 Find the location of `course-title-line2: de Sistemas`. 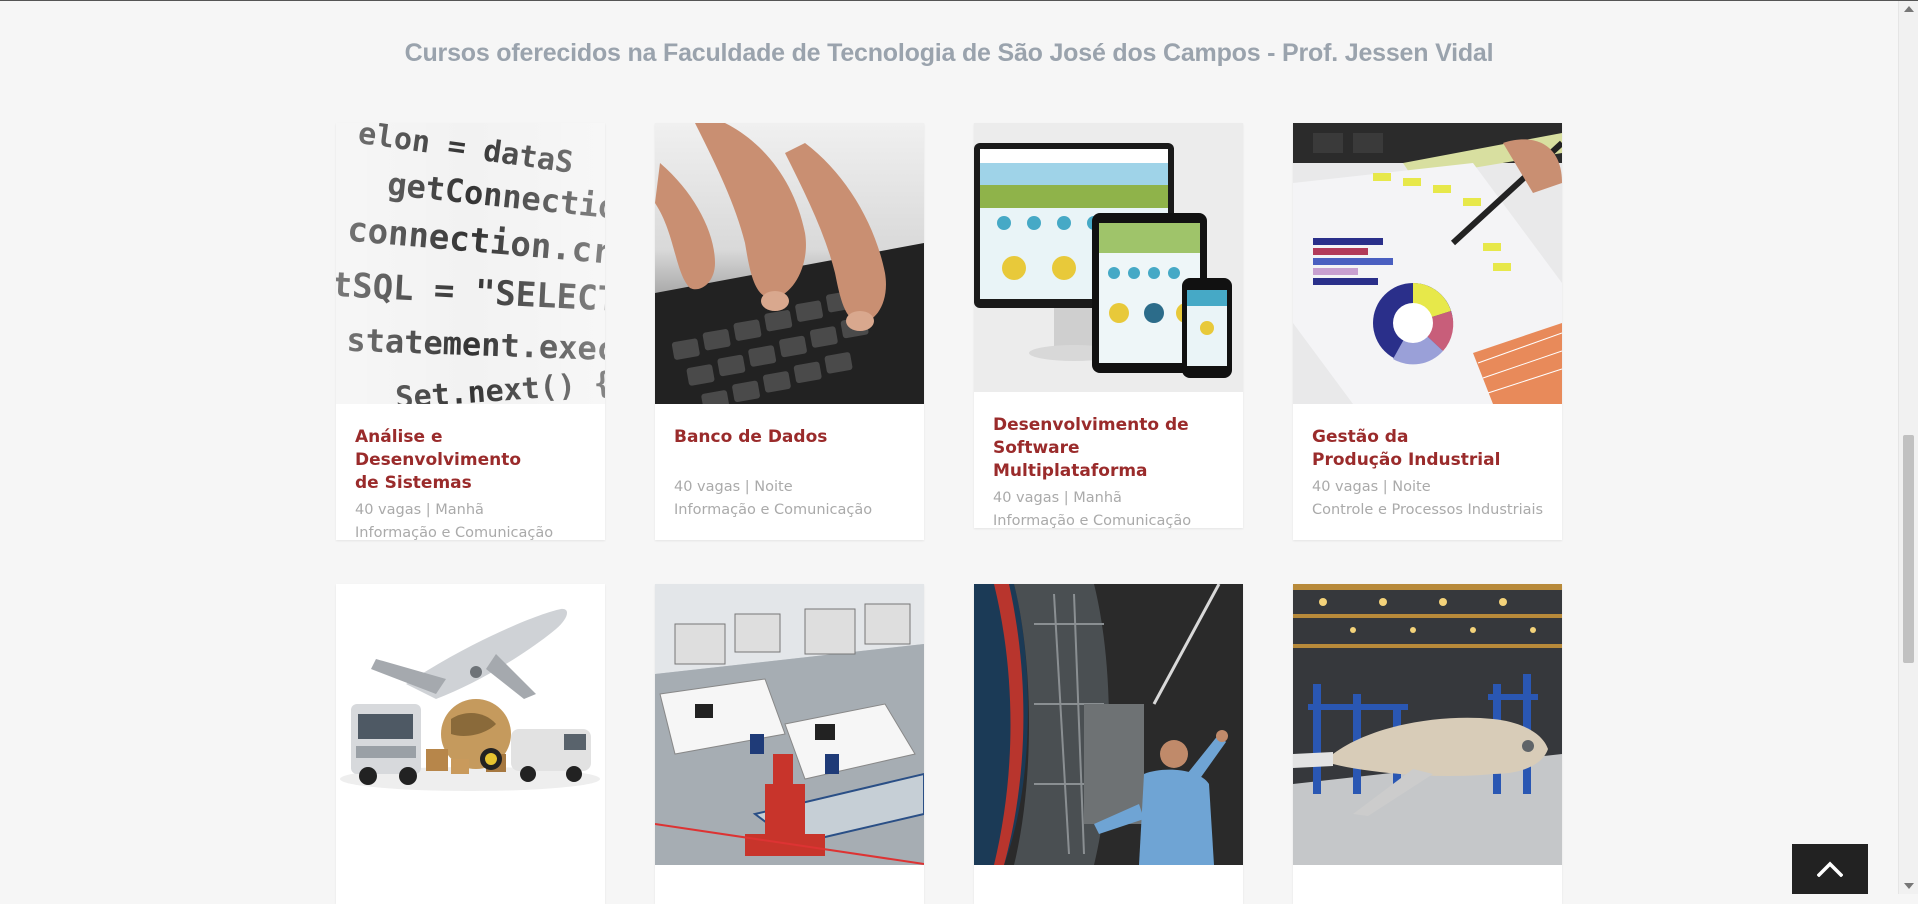

course-title-line2: de Sistemas is located at coordinates (413, 483).